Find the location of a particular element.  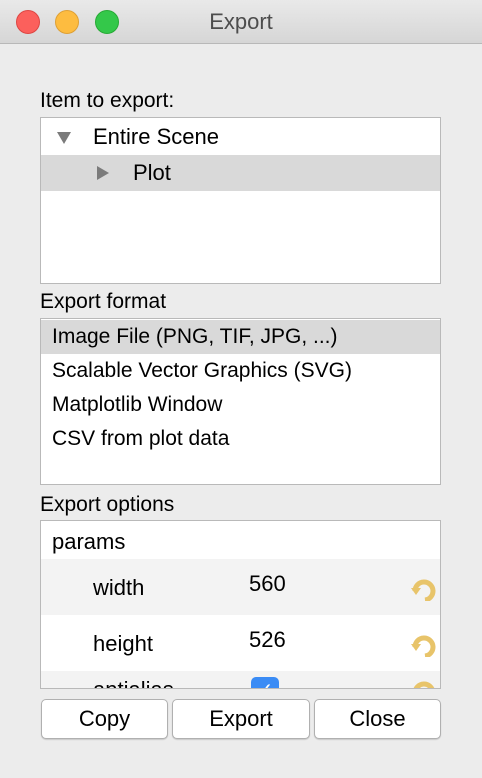

antialias-checkbox: ✓ is located at coordinates (265, 682).